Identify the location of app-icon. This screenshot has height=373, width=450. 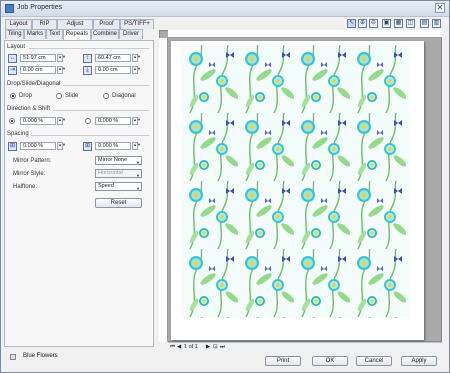
(9, 8).